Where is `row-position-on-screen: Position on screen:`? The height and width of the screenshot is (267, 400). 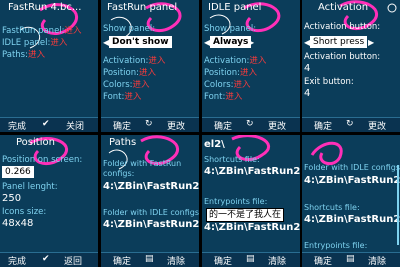
row-position-on-screen: Position on screen: is located at coordinates (42, 160).